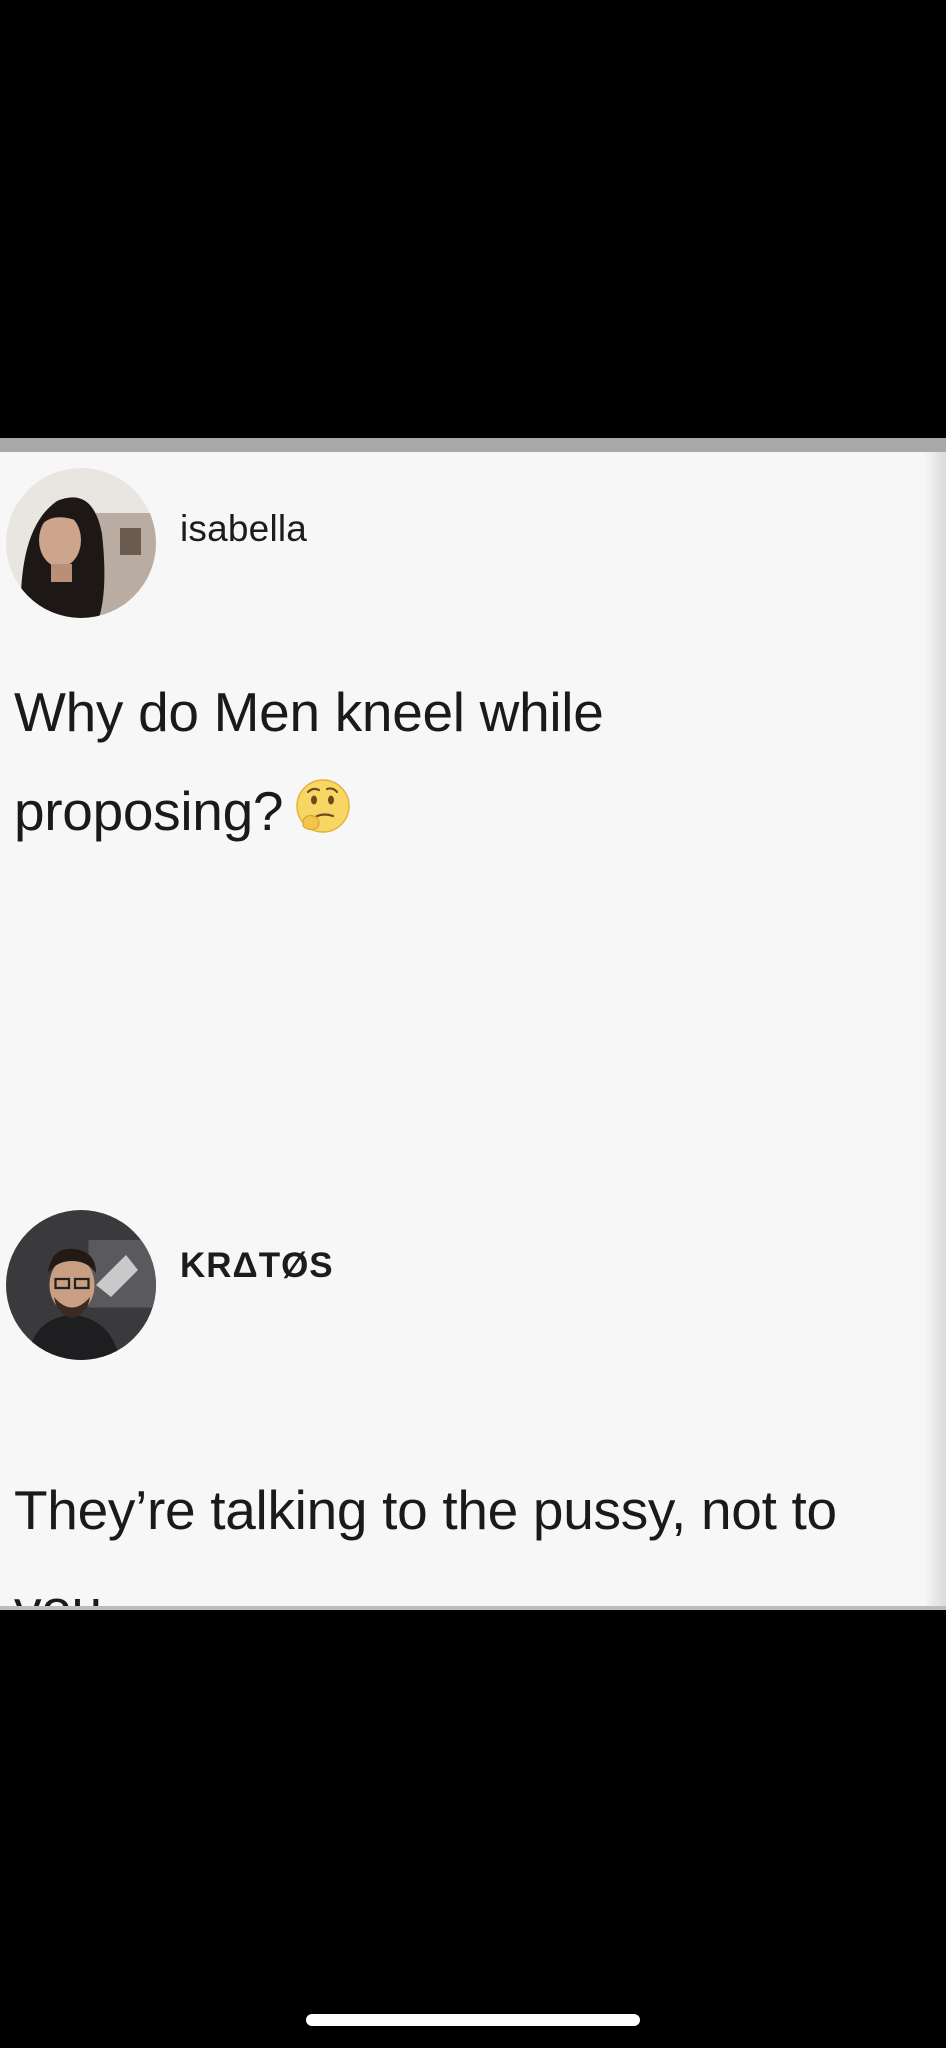 Image resolution: width=946 pixels, height=2048 pixels. Describe the element at coordinates (473, 2020) in the screenshot. I see `home-indicator` at that location.